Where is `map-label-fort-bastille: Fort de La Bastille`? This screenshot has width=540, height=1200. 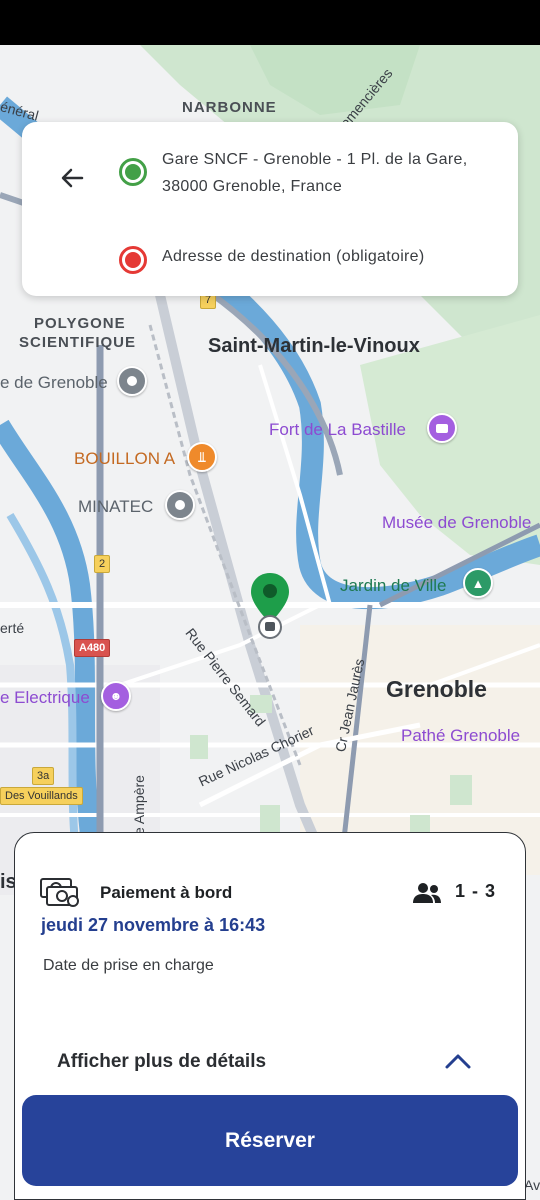
map-label-fort-bastille: Fort de La Bastille is located at coordinates (338, 429).